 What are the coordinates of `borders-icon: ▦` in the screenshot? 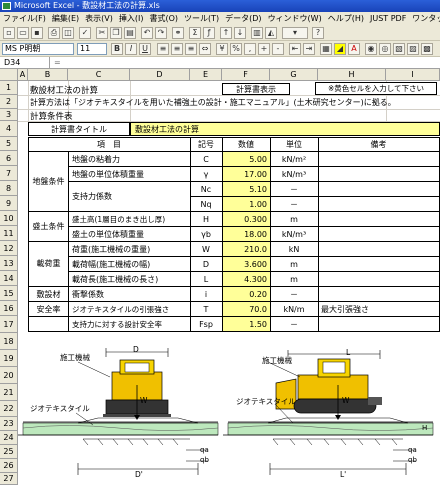 It's located at (326, 49).